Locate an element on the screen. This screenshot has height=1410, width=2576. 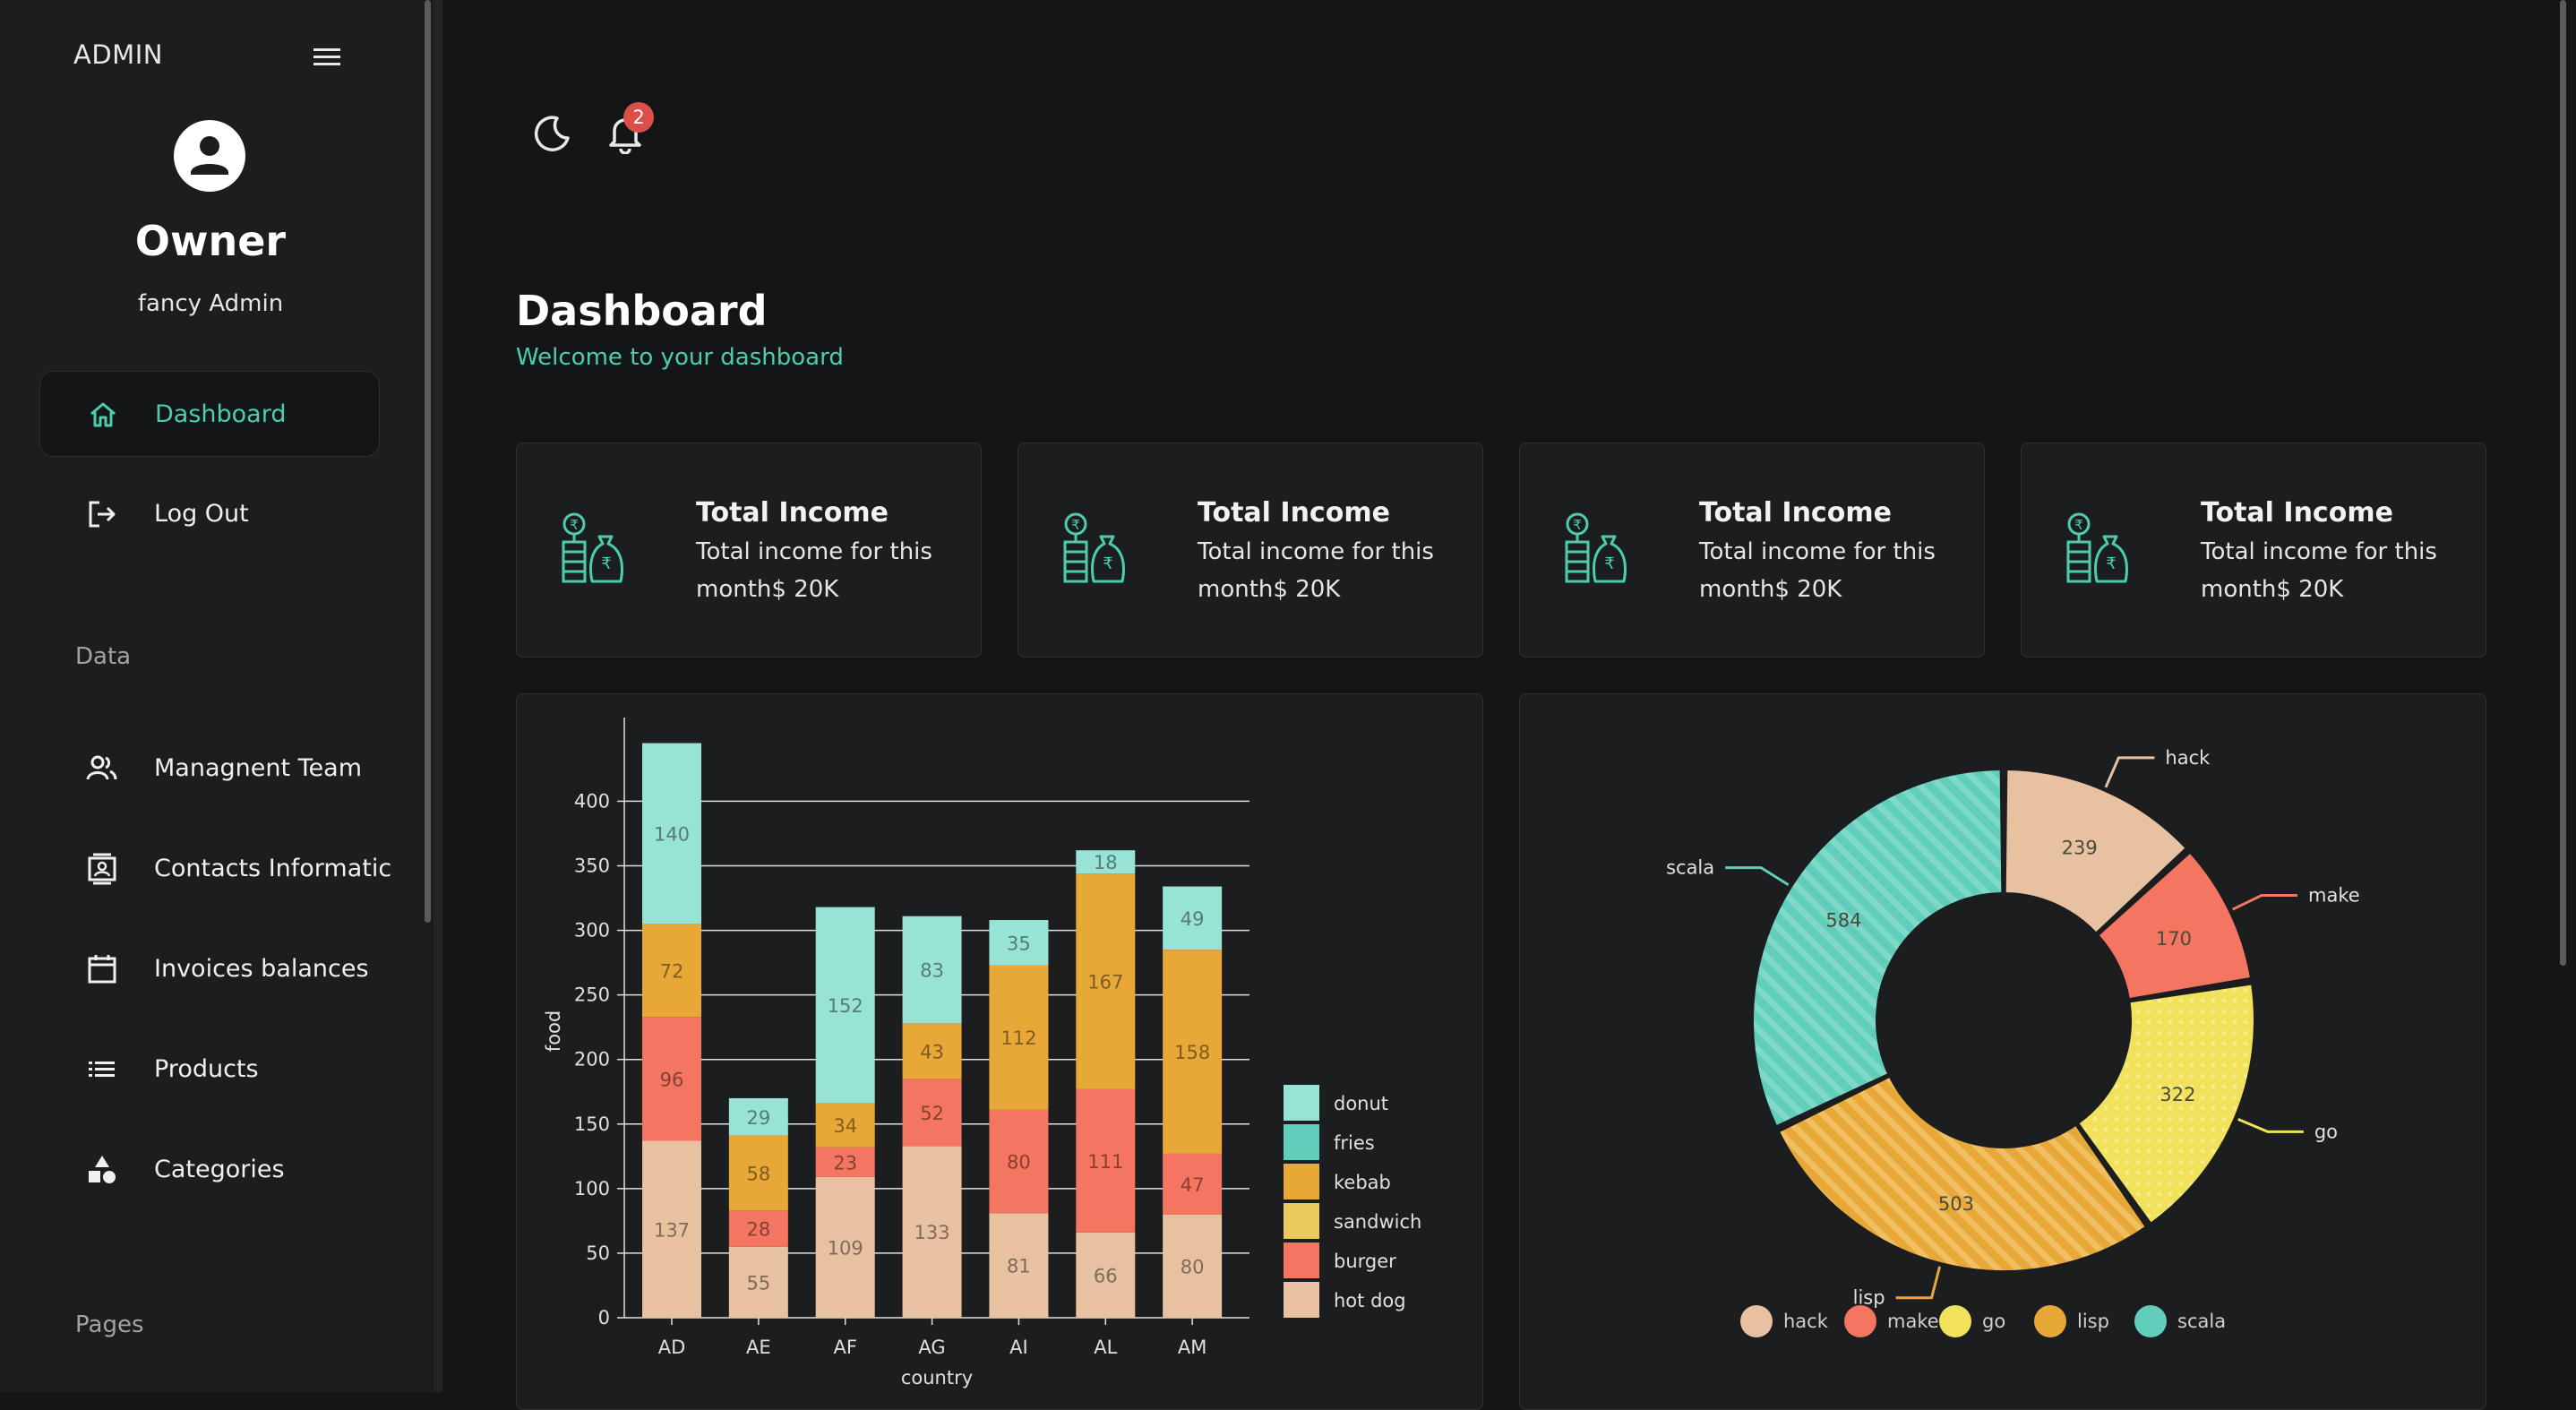
legend-label: burger is located at coordinates (1365, 1261).